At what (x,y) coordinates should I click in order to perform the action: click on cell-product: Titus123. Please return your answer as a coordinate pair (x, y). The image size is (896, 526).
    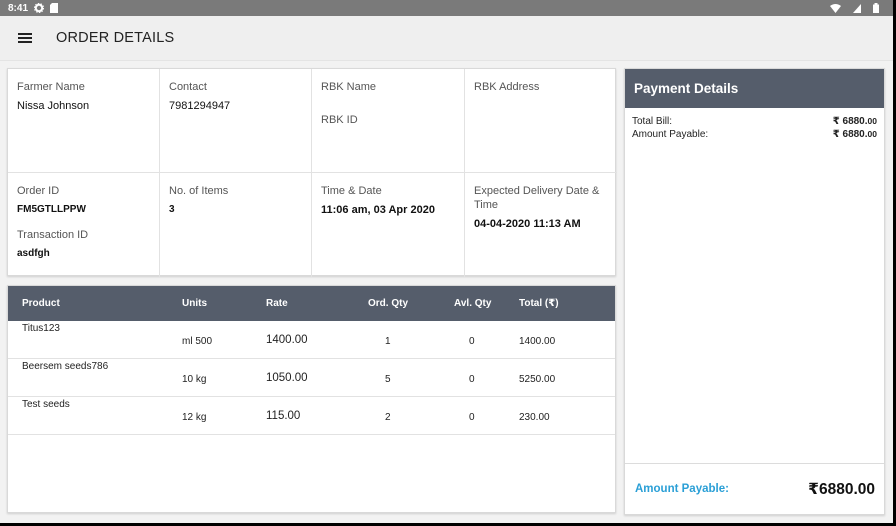
    Looking at the image, I should click on (41, 328).